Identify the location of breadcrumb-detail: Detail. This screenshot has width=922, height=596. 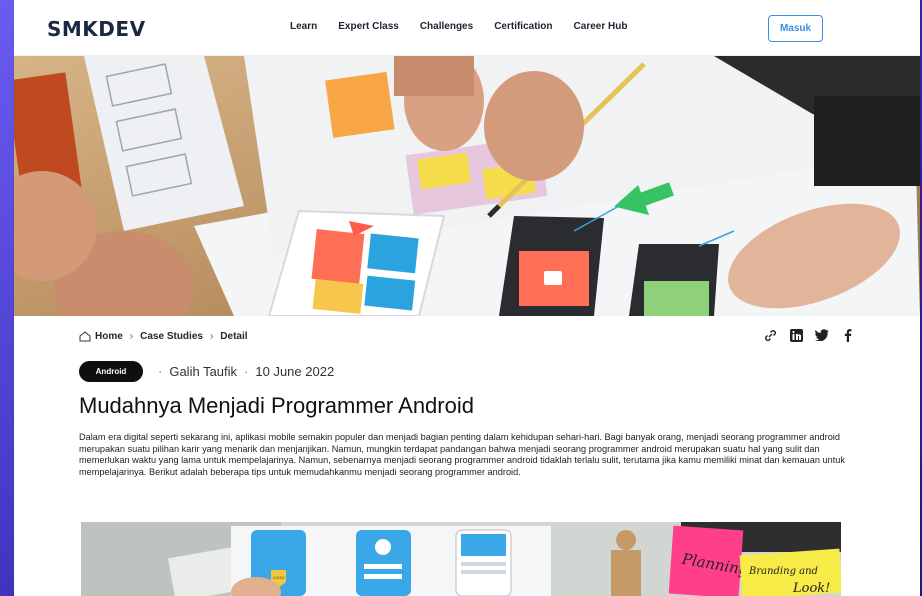
(234, 336).